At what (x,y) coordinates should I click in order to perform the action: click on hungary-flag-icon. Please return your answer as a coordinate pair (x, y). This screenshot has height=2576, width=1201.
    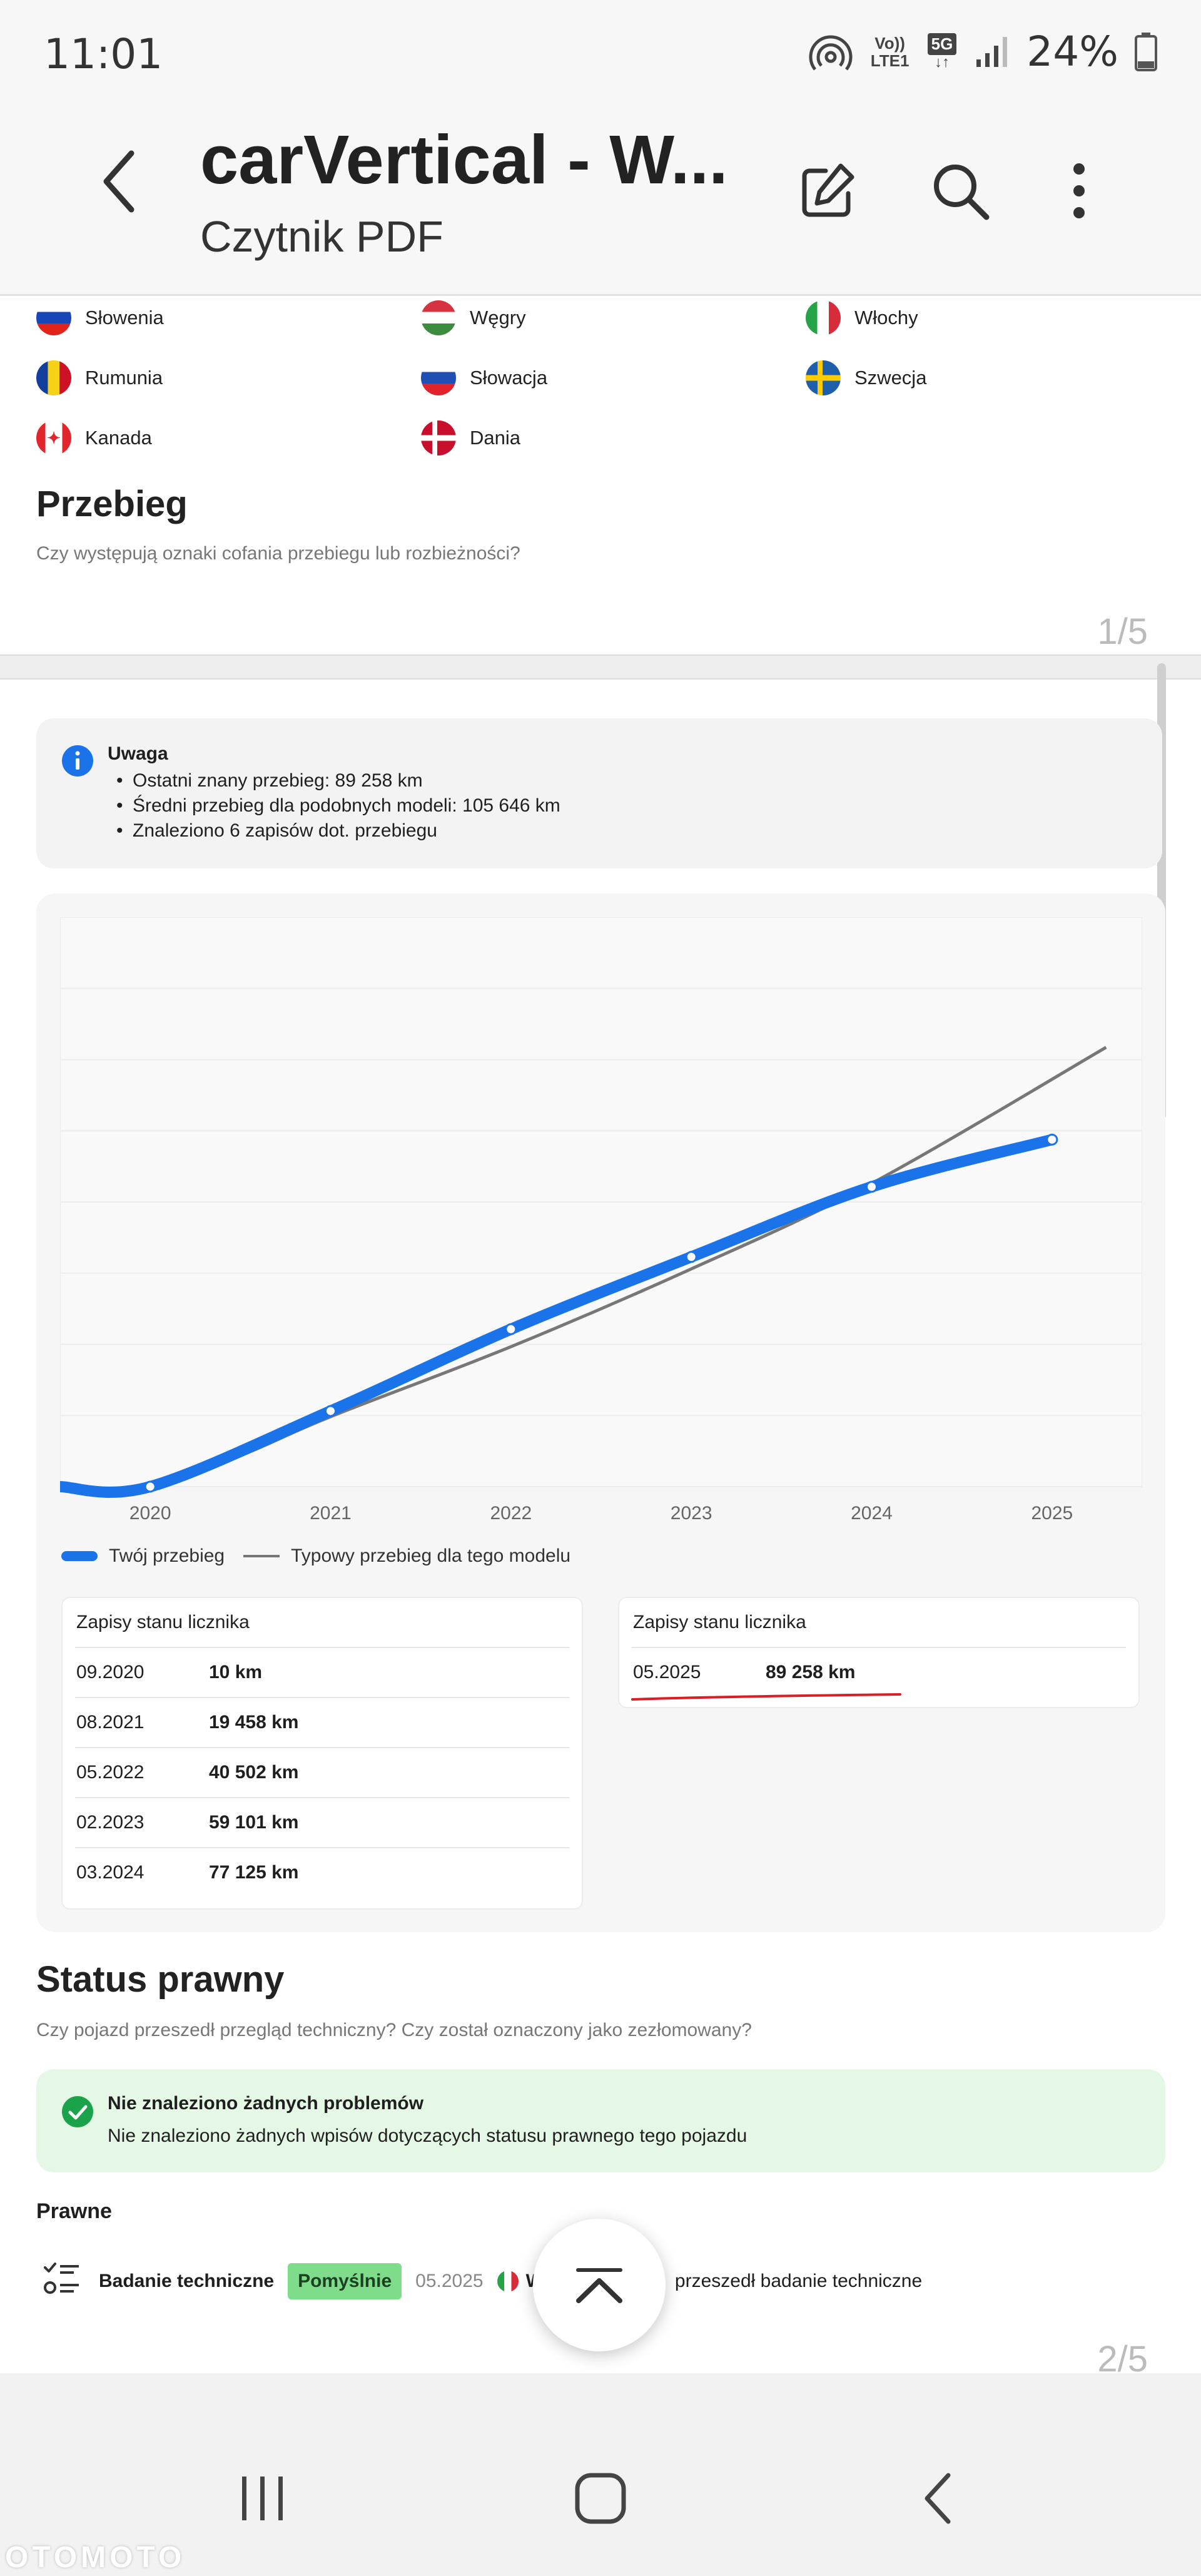
    Looking at the image, I should click on (438, 317).